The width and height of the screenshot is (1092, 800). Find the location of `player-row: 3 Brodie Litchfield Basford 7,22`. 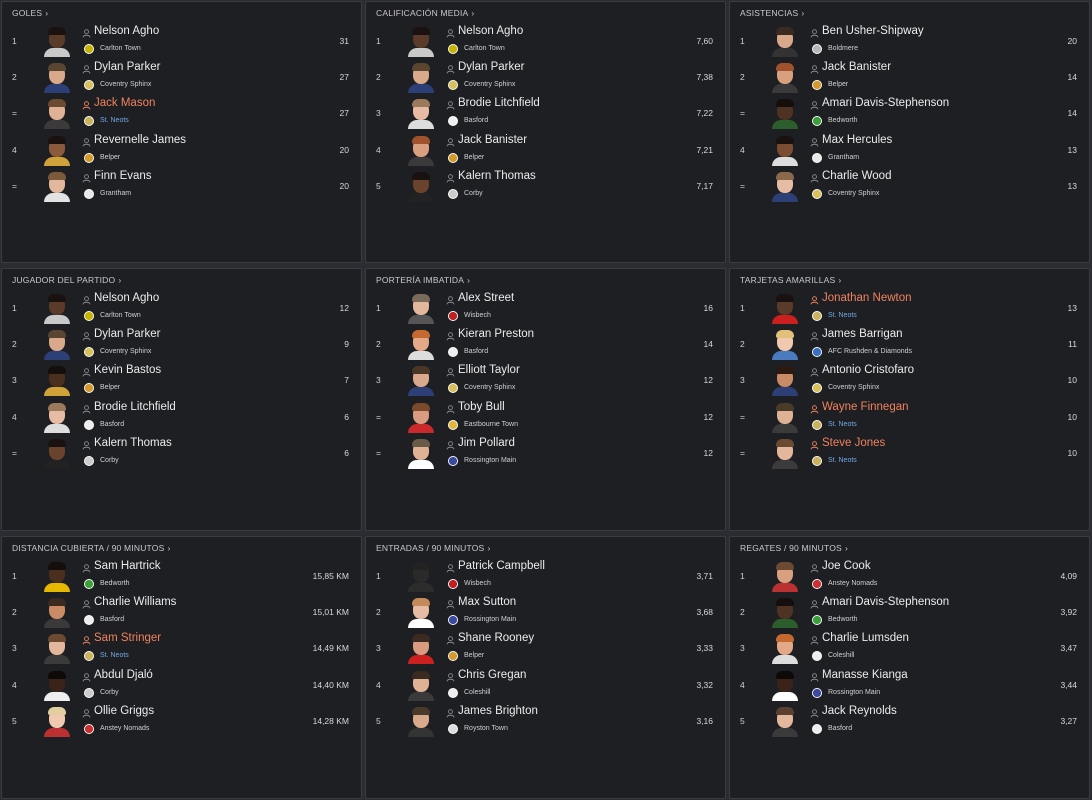

player-row: 3 Brodie Litchfield Basford 7,22 is located at coordinates (545, 115).